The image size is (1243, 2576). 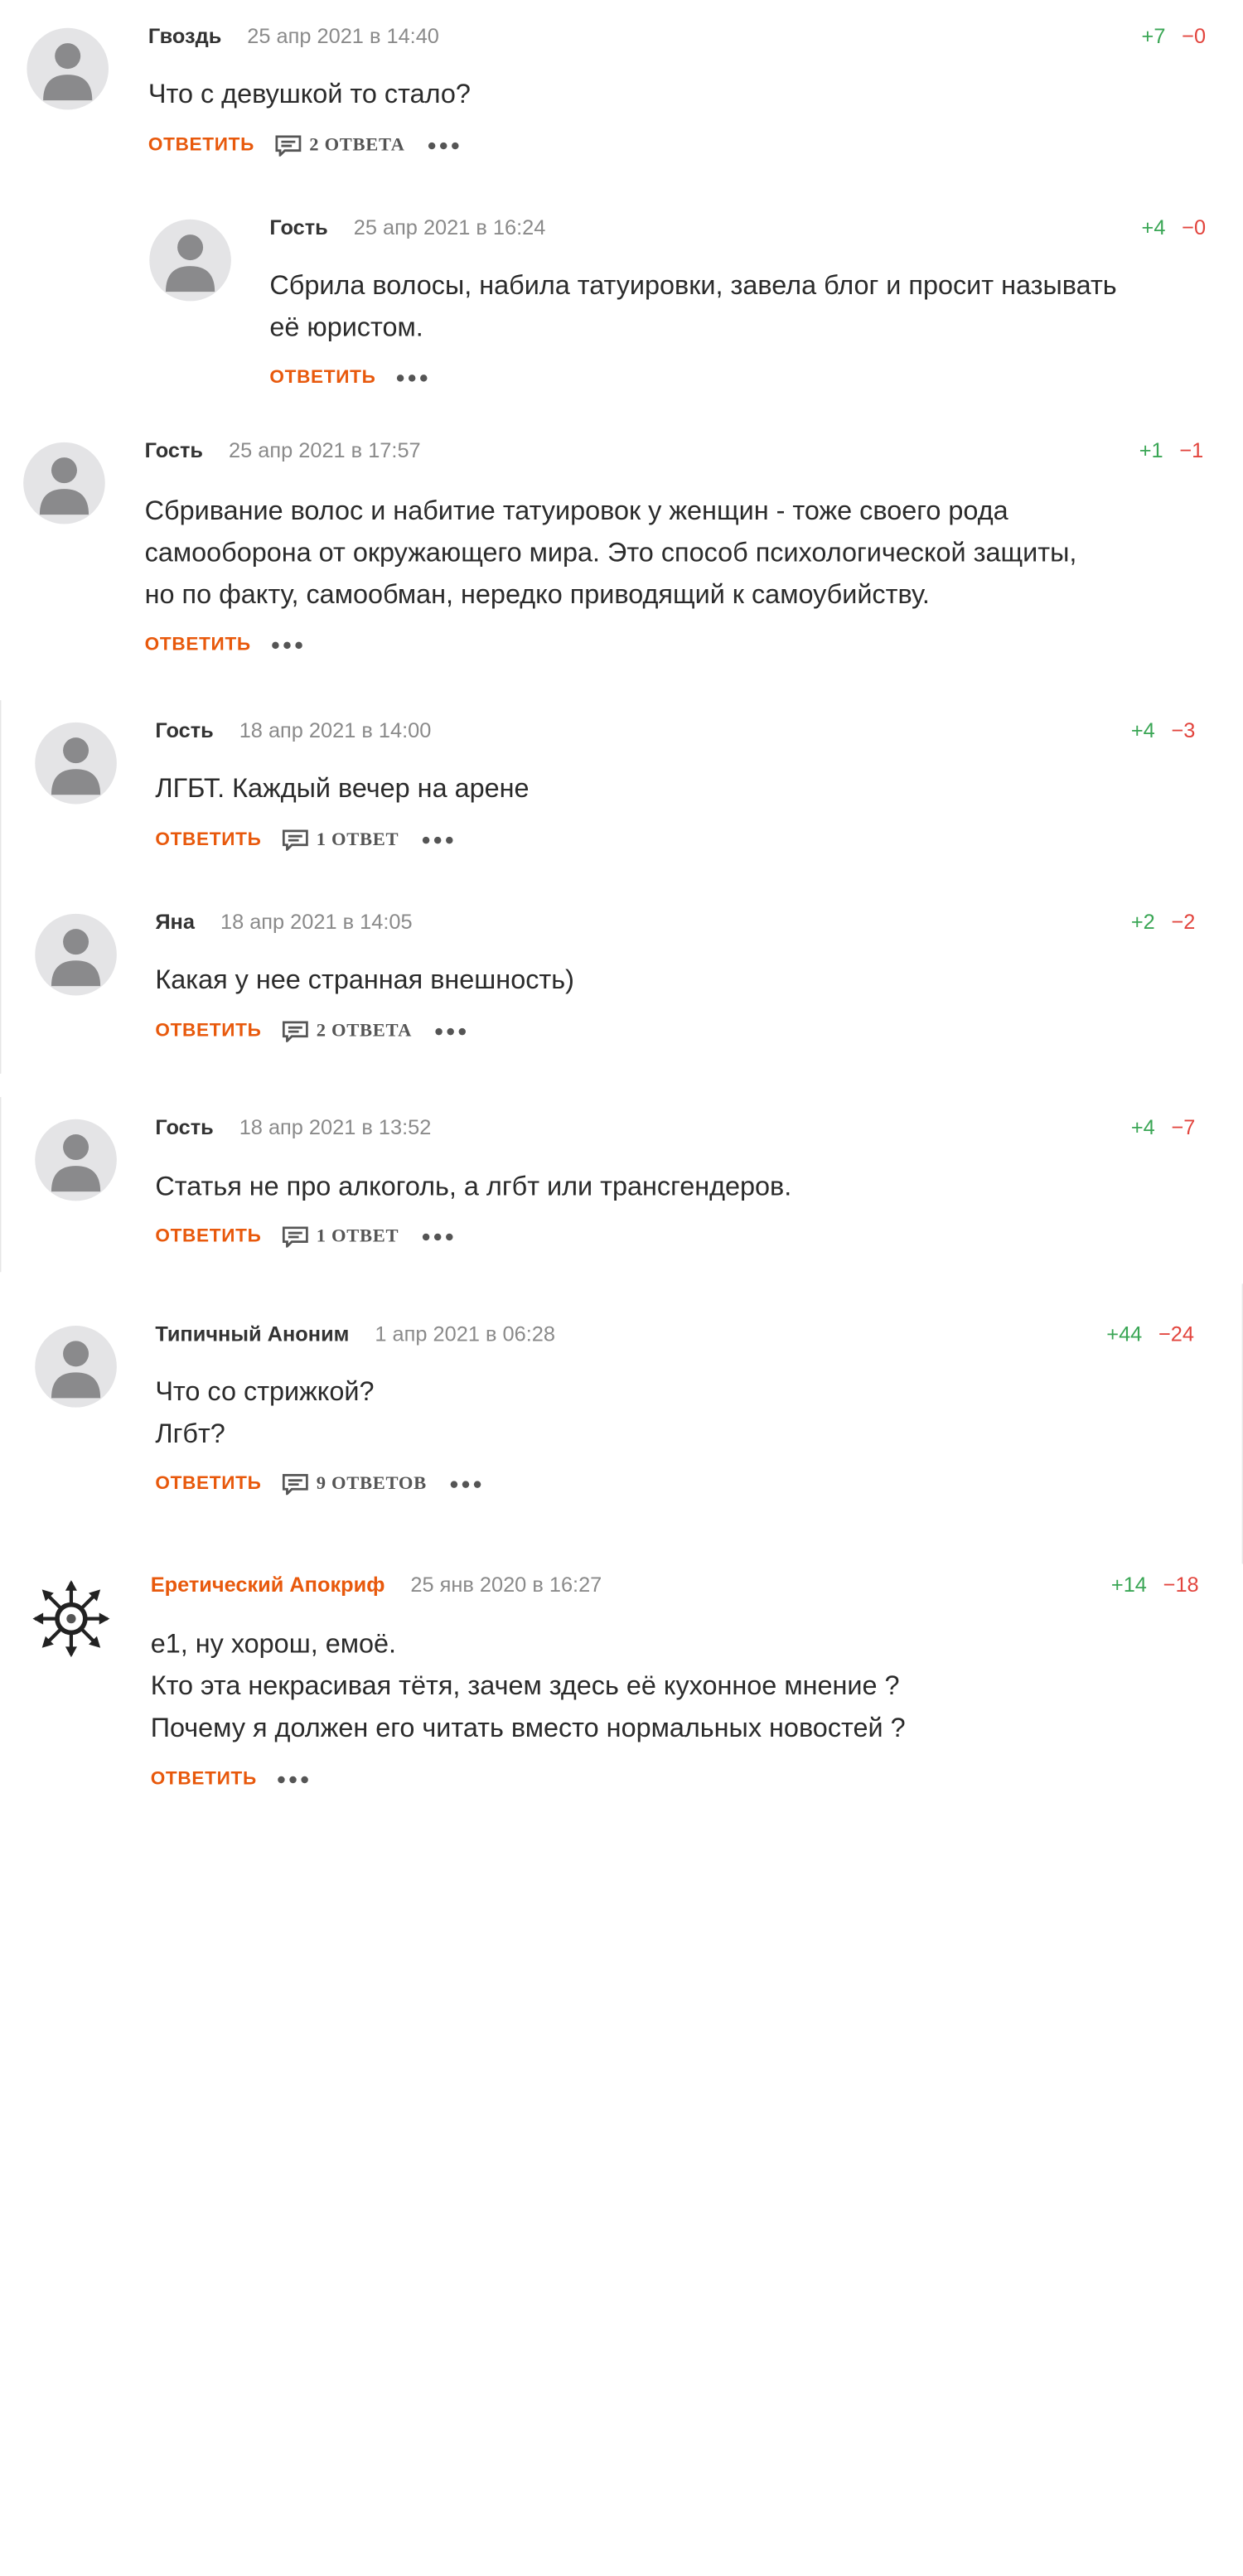 What do you see at coordinates (184, 37) in the screenshot?
I see `comment-author: Гвоздь` at bounding box center [184, 37].